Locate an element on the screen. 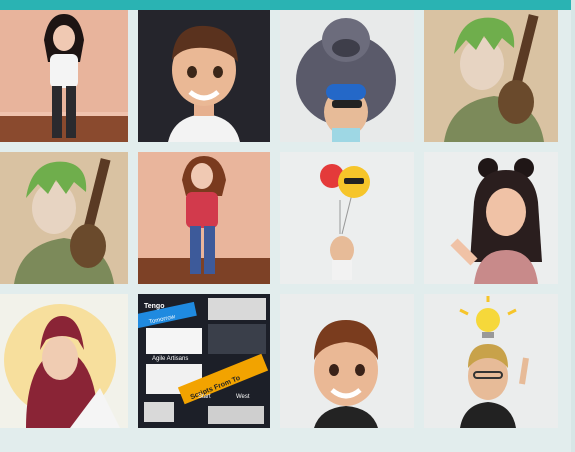  man-dark-bg-image is located at coordinates (204, 76).